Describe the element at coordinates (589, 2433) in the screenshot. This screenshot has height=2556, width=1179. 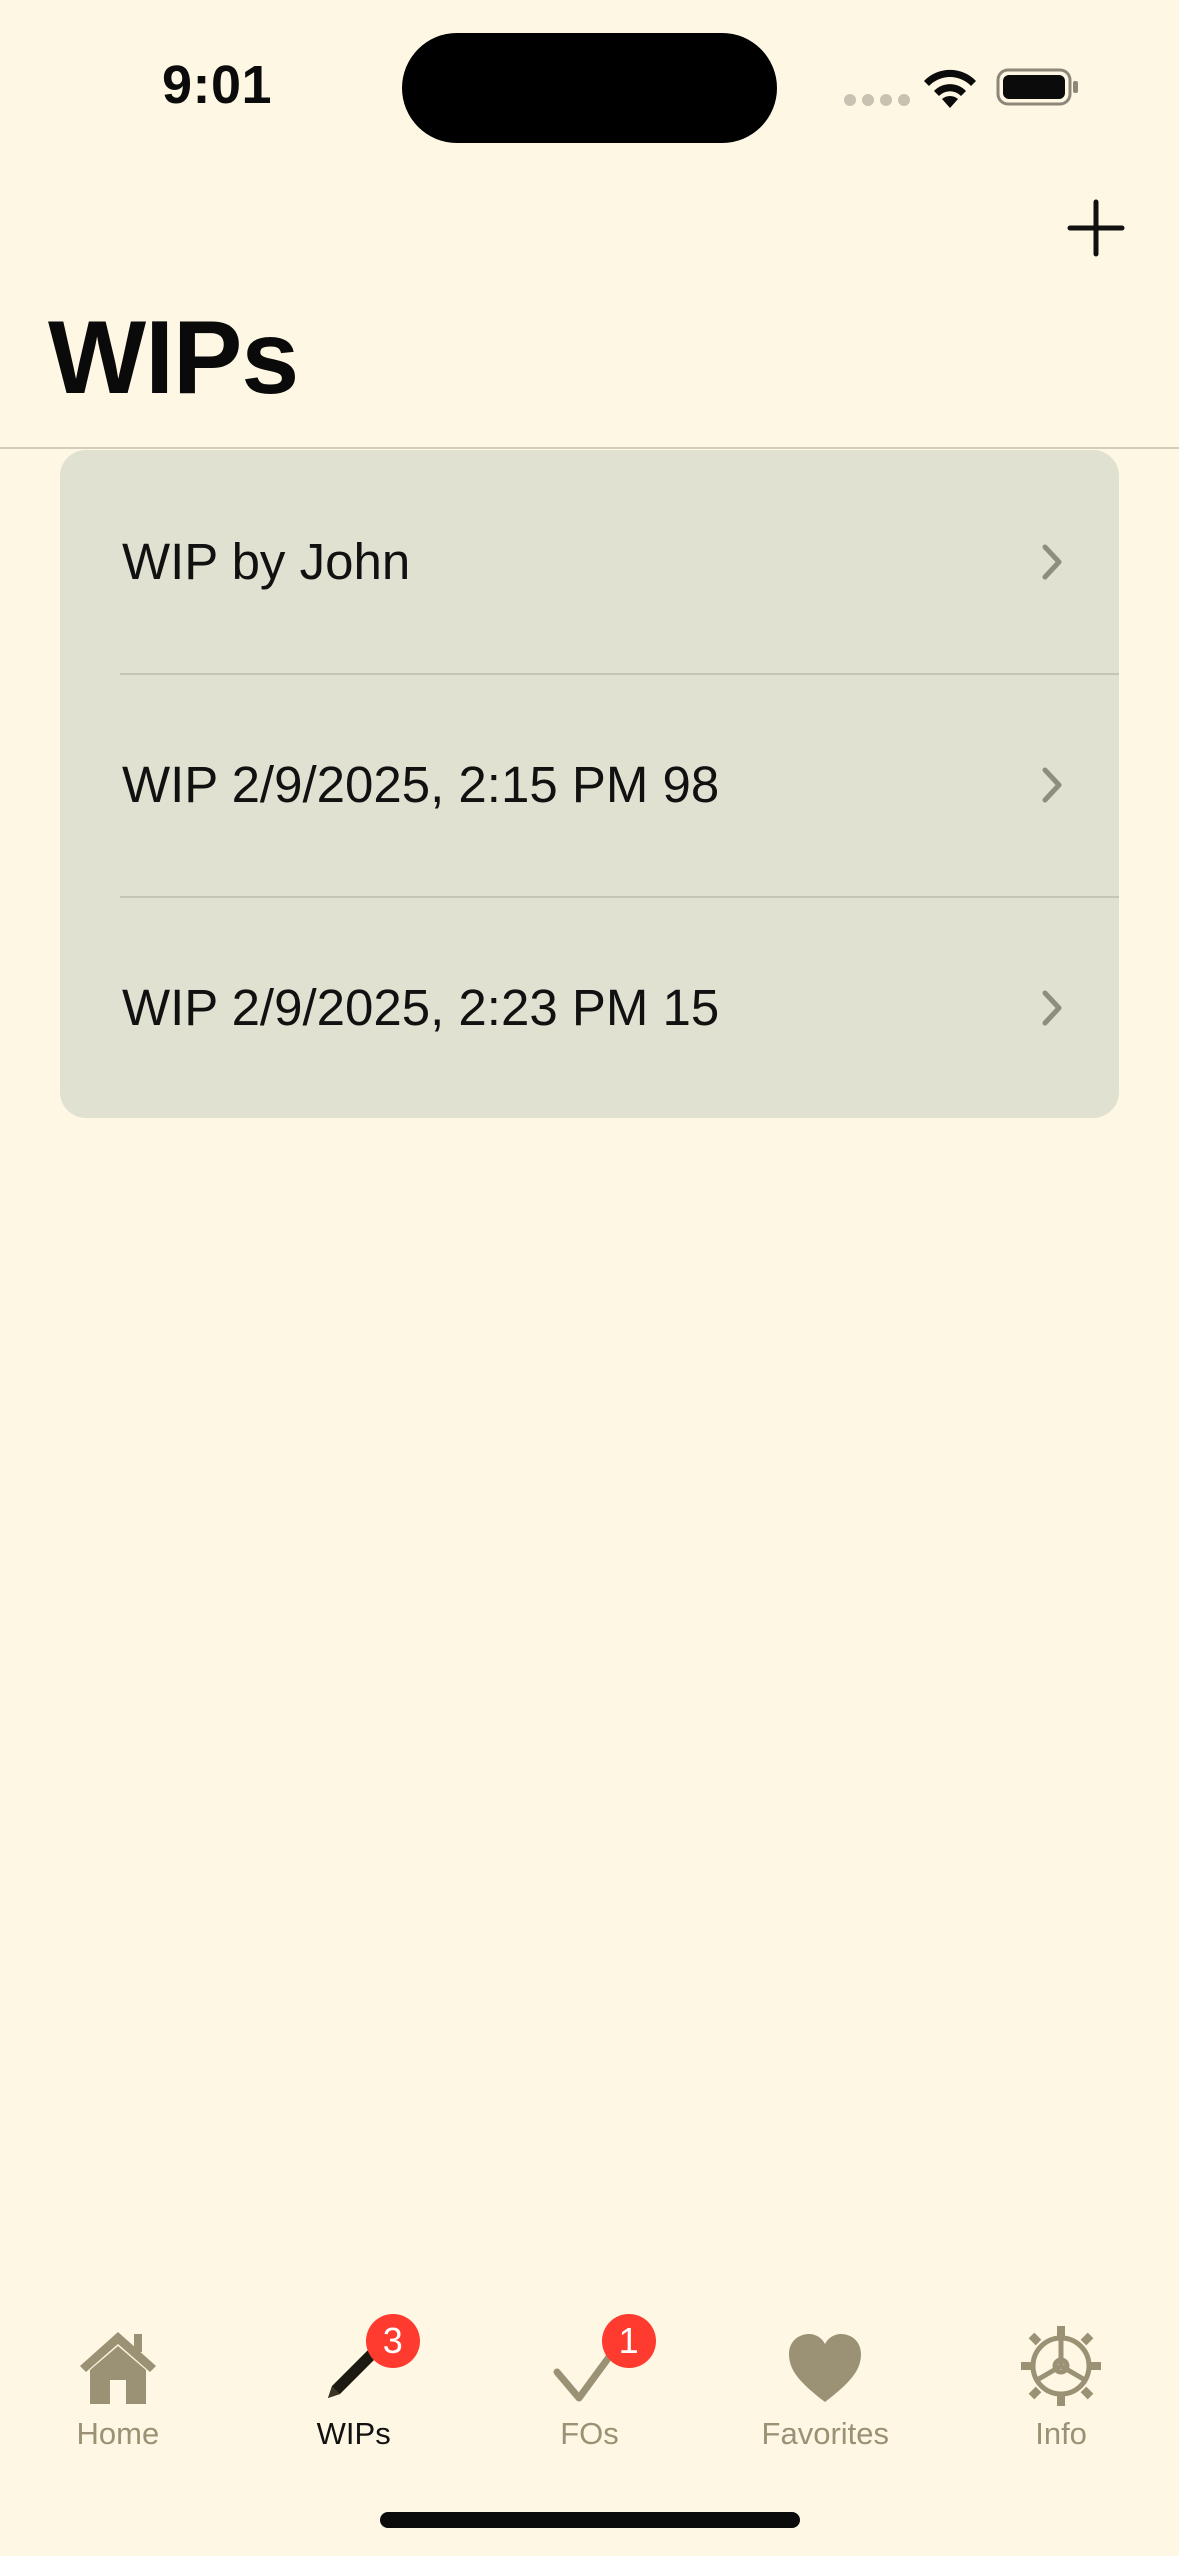
I see `tab-label: FOs` at that location.